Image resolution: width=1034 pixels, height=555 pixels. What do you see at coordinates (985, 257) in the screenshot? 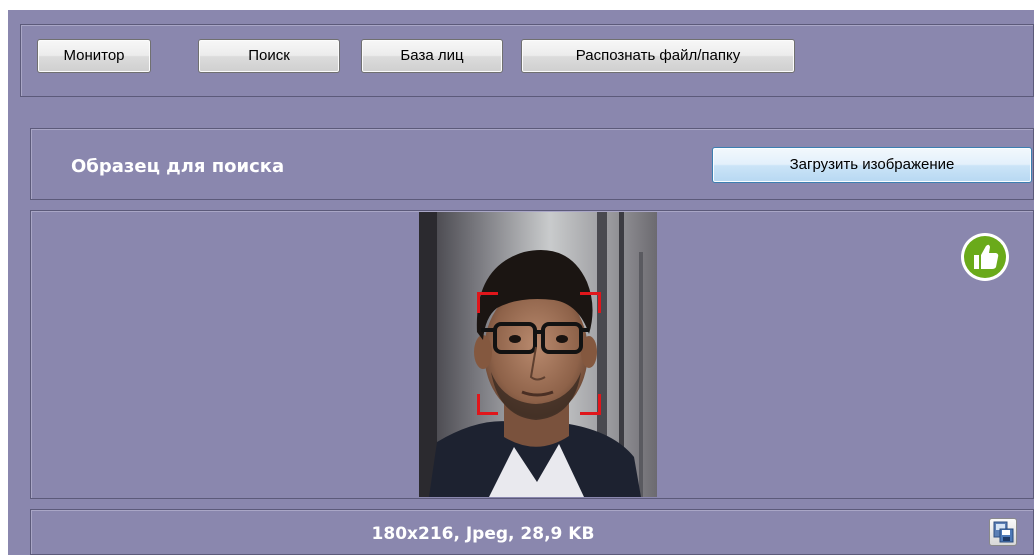
I see `thumbs-up-icon` at bounding box center [985, 257].